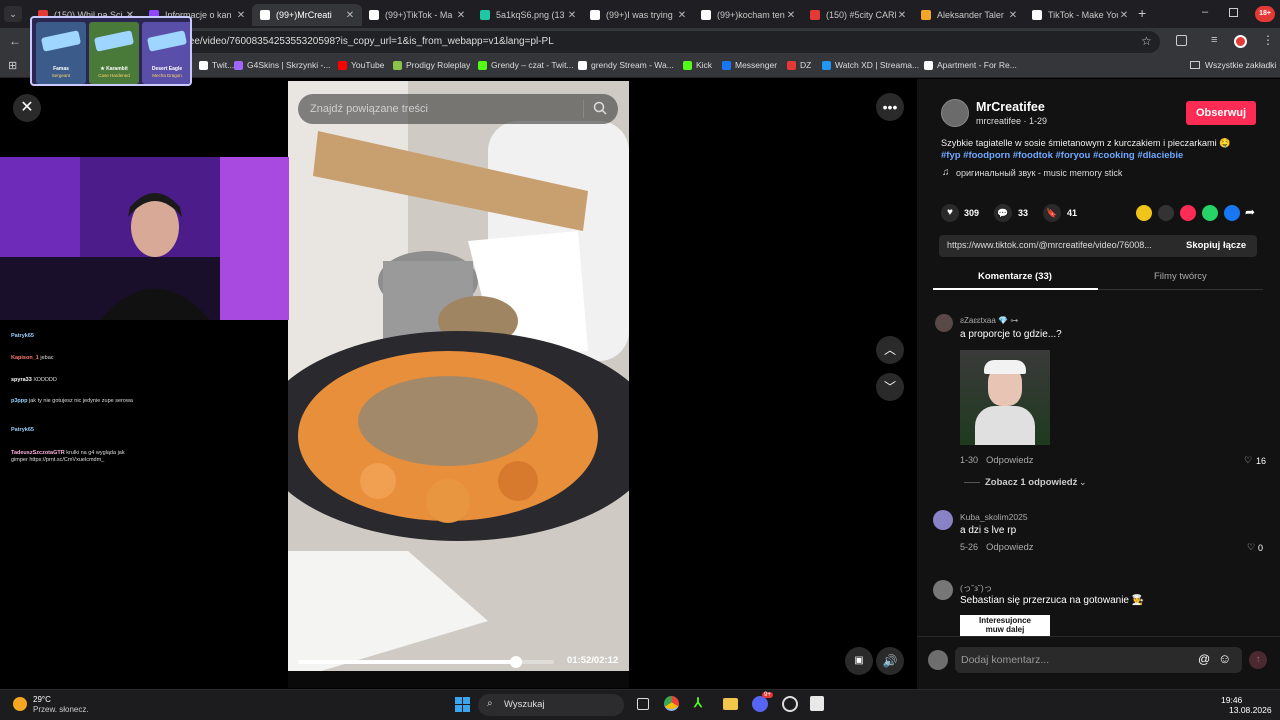  Describe the element at coordinates (671, 703) in the screenshot. I see `chrome-icon` at that location.